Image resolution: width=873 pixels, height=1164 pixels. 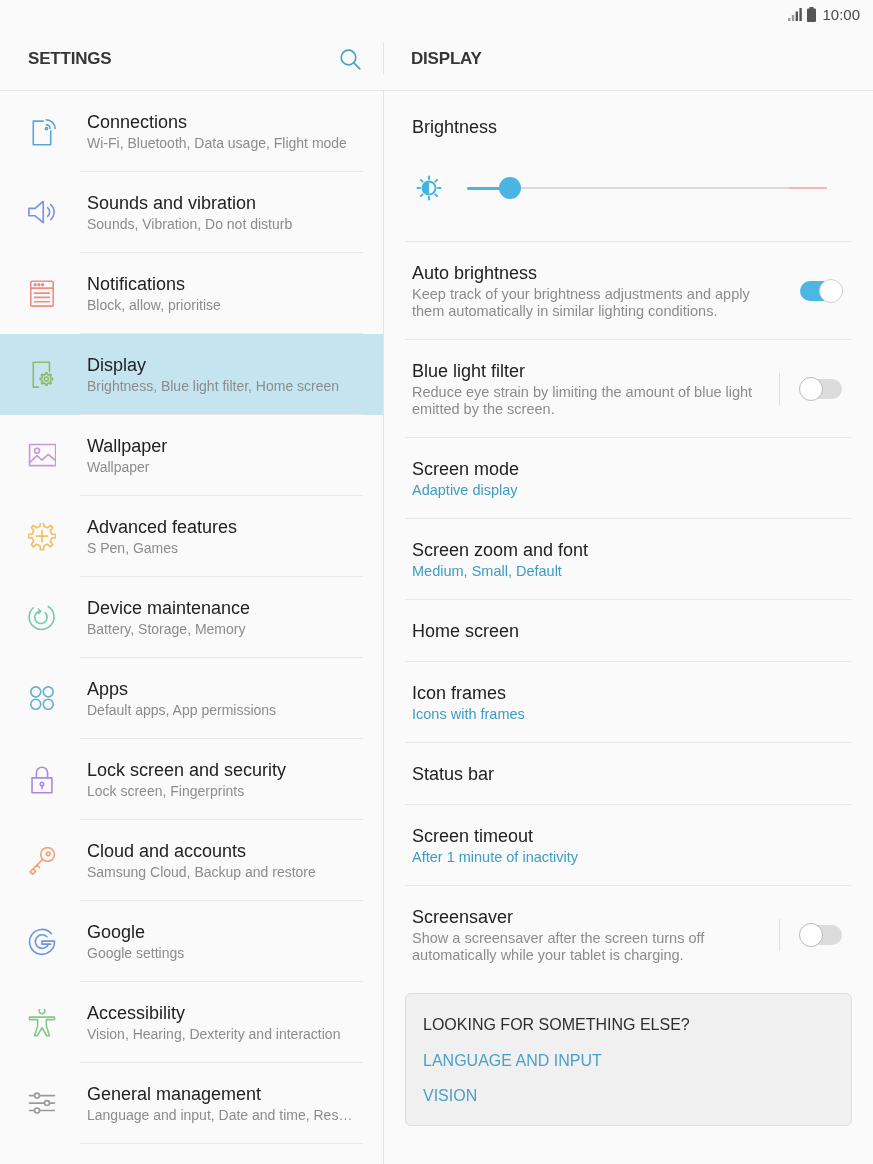 I want to click on menu-item-title: Apps, so click(x=108, y=689).